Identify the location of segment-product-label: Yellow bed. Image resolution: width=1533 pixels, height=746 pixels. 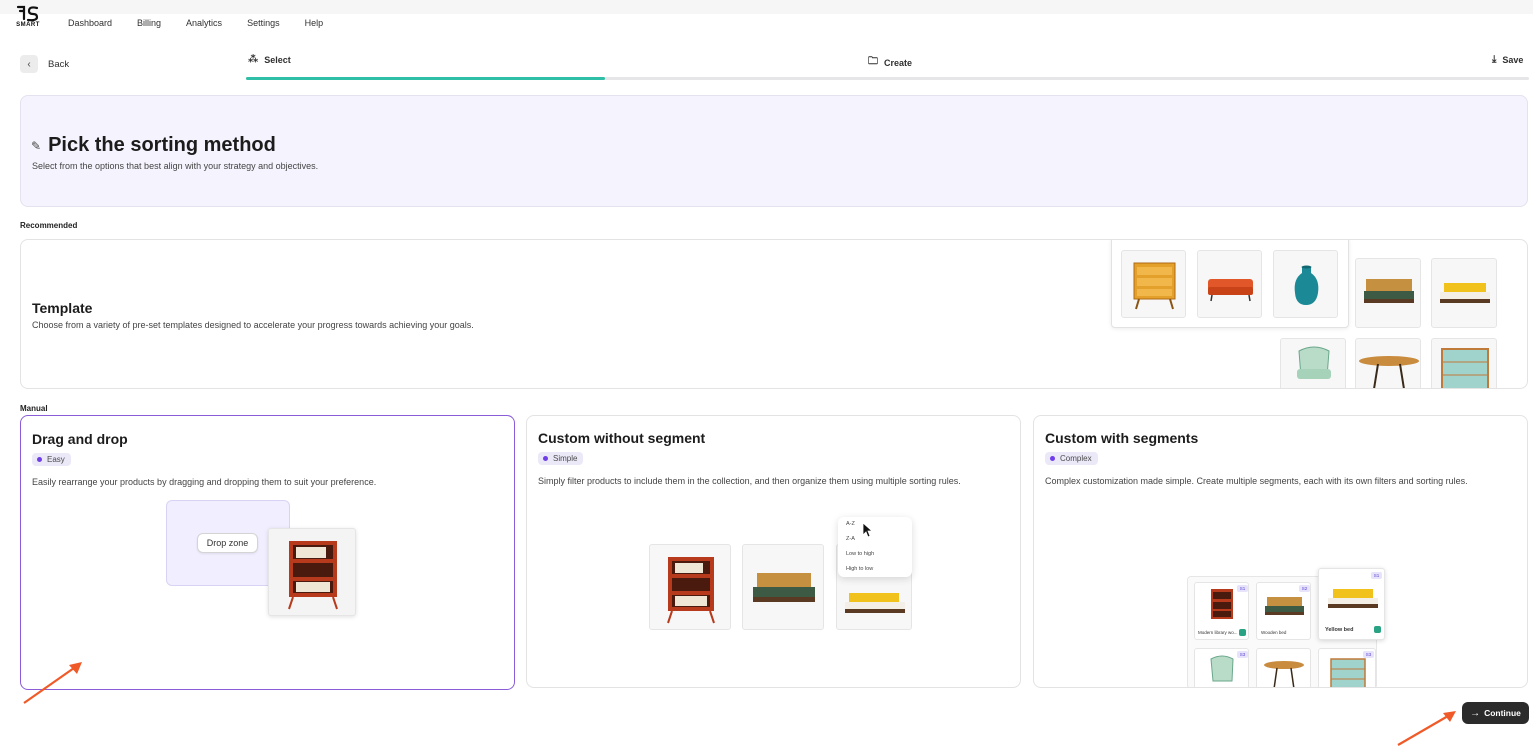
(1339, 630).